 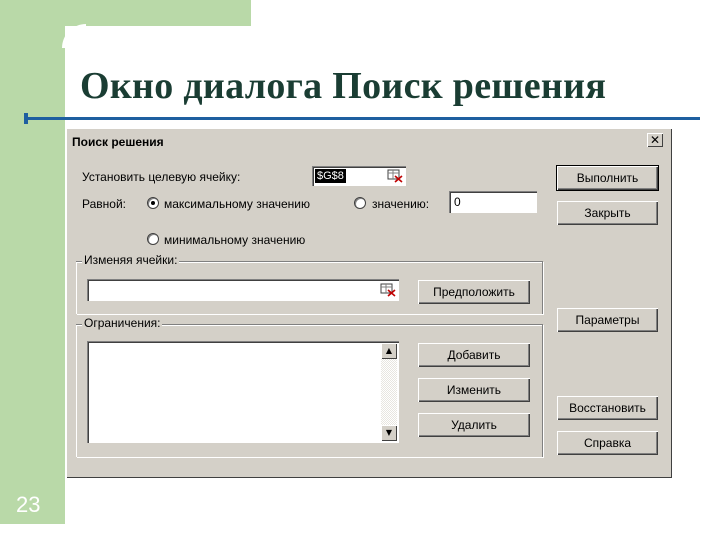 I want to click on radio-value, so click(x=360, y=203).